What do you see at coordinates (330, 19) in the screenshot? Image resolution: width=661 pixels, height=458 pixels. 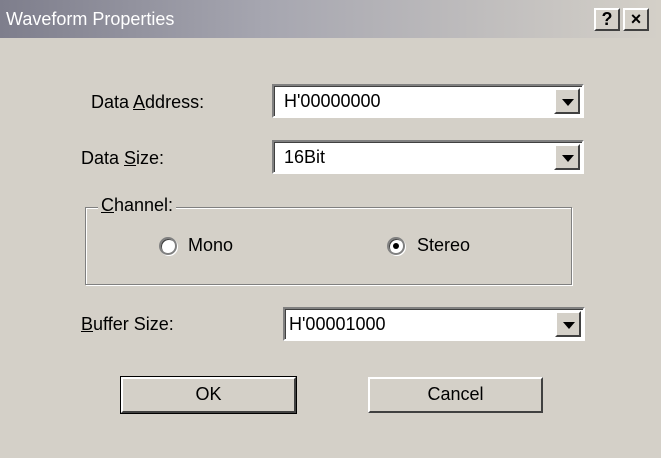 I see `title-bar: Waveform Properties ? ×` at bounding box center [330, 19].